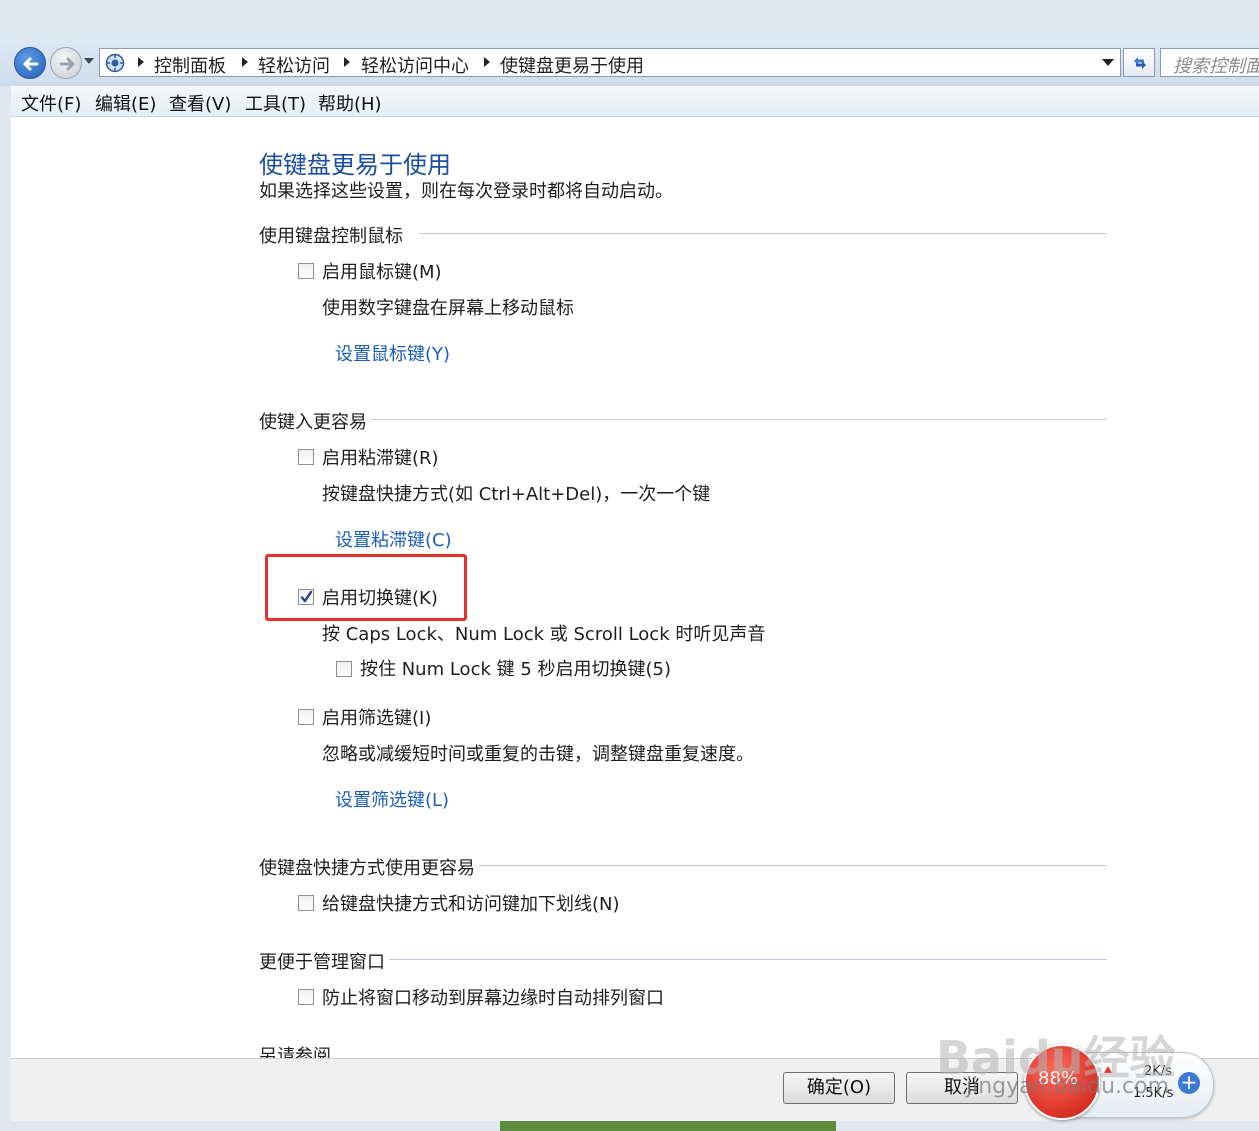 This screenshot has width=1259, height=1131. I want to click on breadcrumb-ease-of-access-center: 轻松访问中心, so click(415, 65).